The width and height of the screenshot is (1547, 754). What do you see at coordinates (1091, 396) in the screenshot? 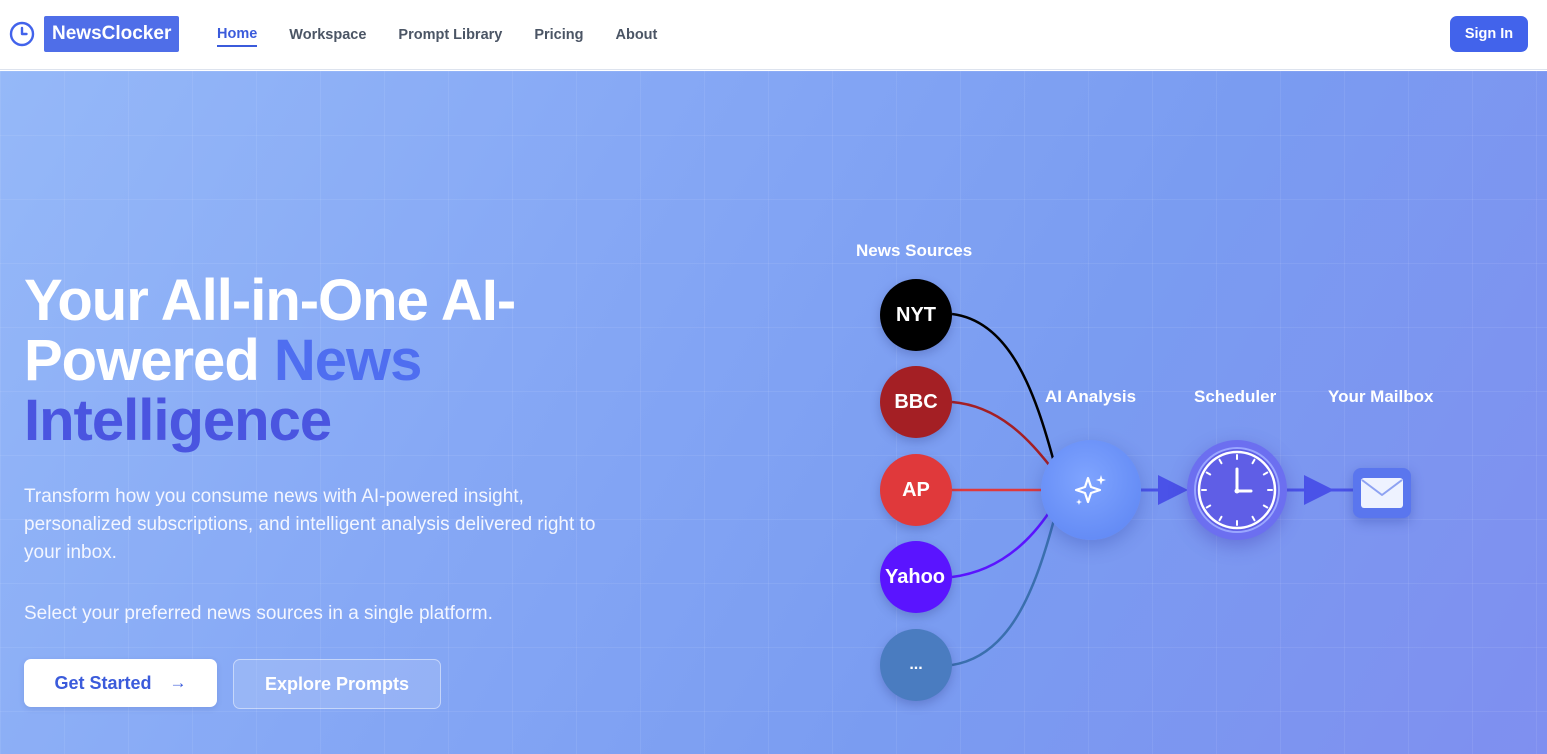
I see `ai-analysis-label: AI Analysis` at bounding box center [1091, 396].